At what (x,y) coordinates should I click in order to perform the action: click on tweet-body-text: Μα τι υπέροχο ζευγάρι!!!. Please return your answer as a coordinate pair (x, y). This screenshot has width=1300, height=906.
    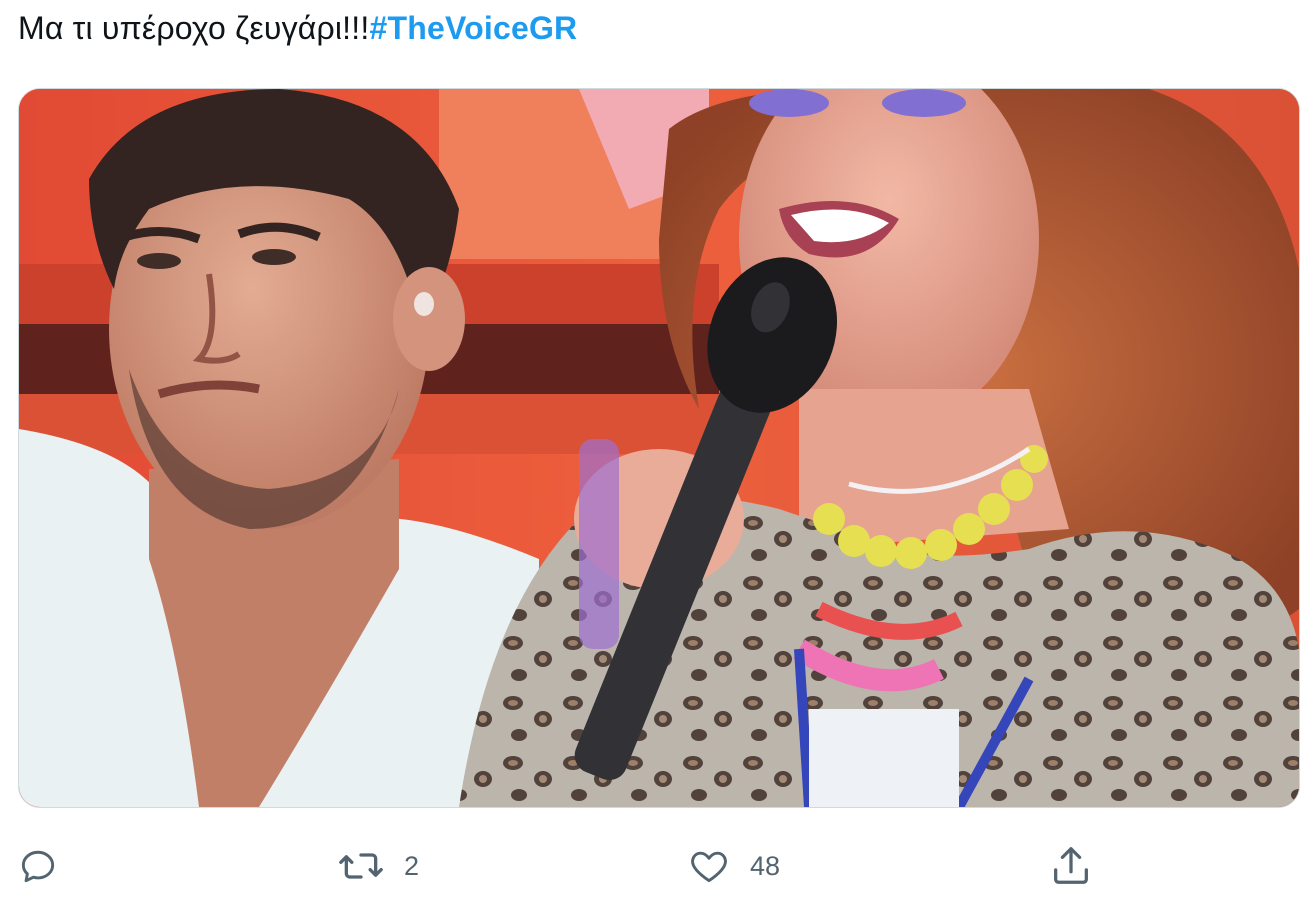
    Looking at the image, I should click on (194, 28).